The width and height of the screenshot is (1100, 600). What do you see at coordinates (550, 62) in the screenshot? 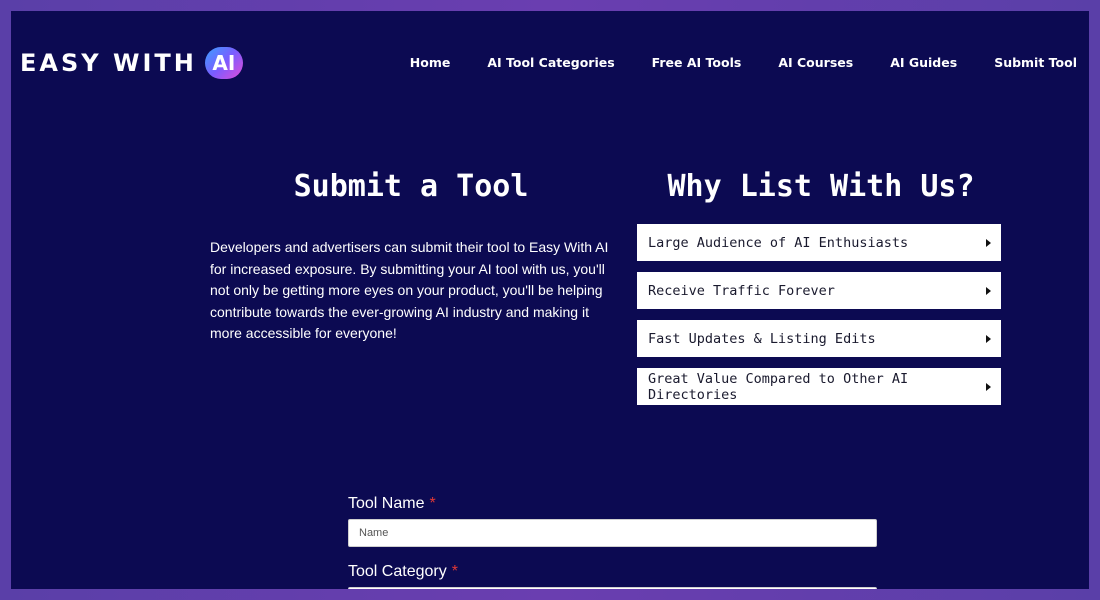
I see `nav-ai-tool-categories: AI Tool Categories` at bounding box center [550, 62].